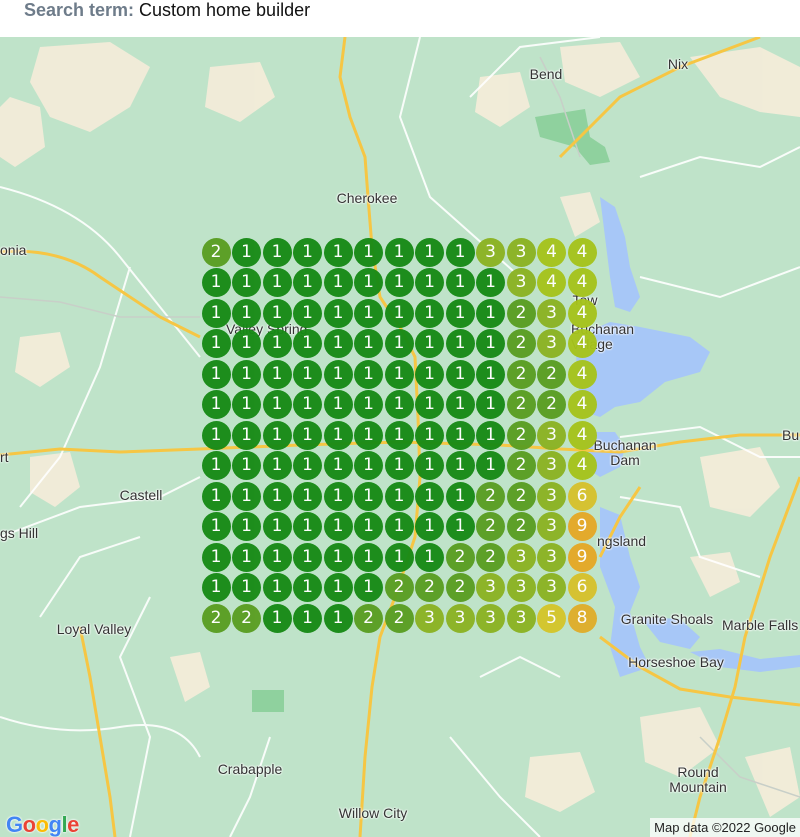  I want to click on rank-pin: 8, so click(582, 618).